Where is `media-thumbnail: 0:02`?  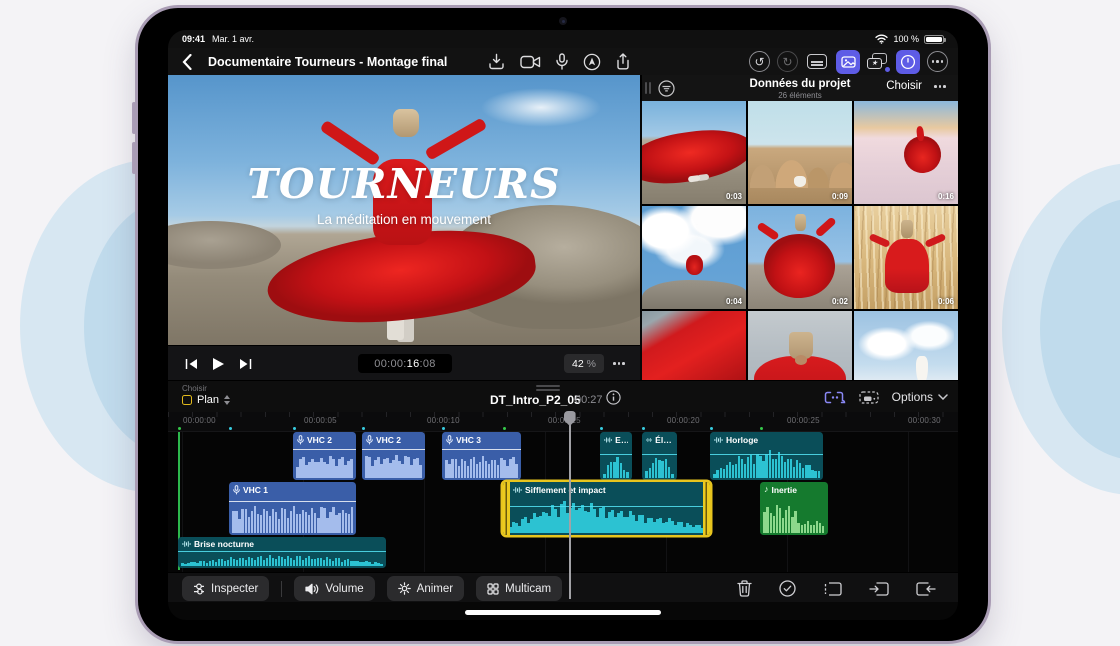 media-thumbnail: 0:02 is located at coordinates (800, 257).